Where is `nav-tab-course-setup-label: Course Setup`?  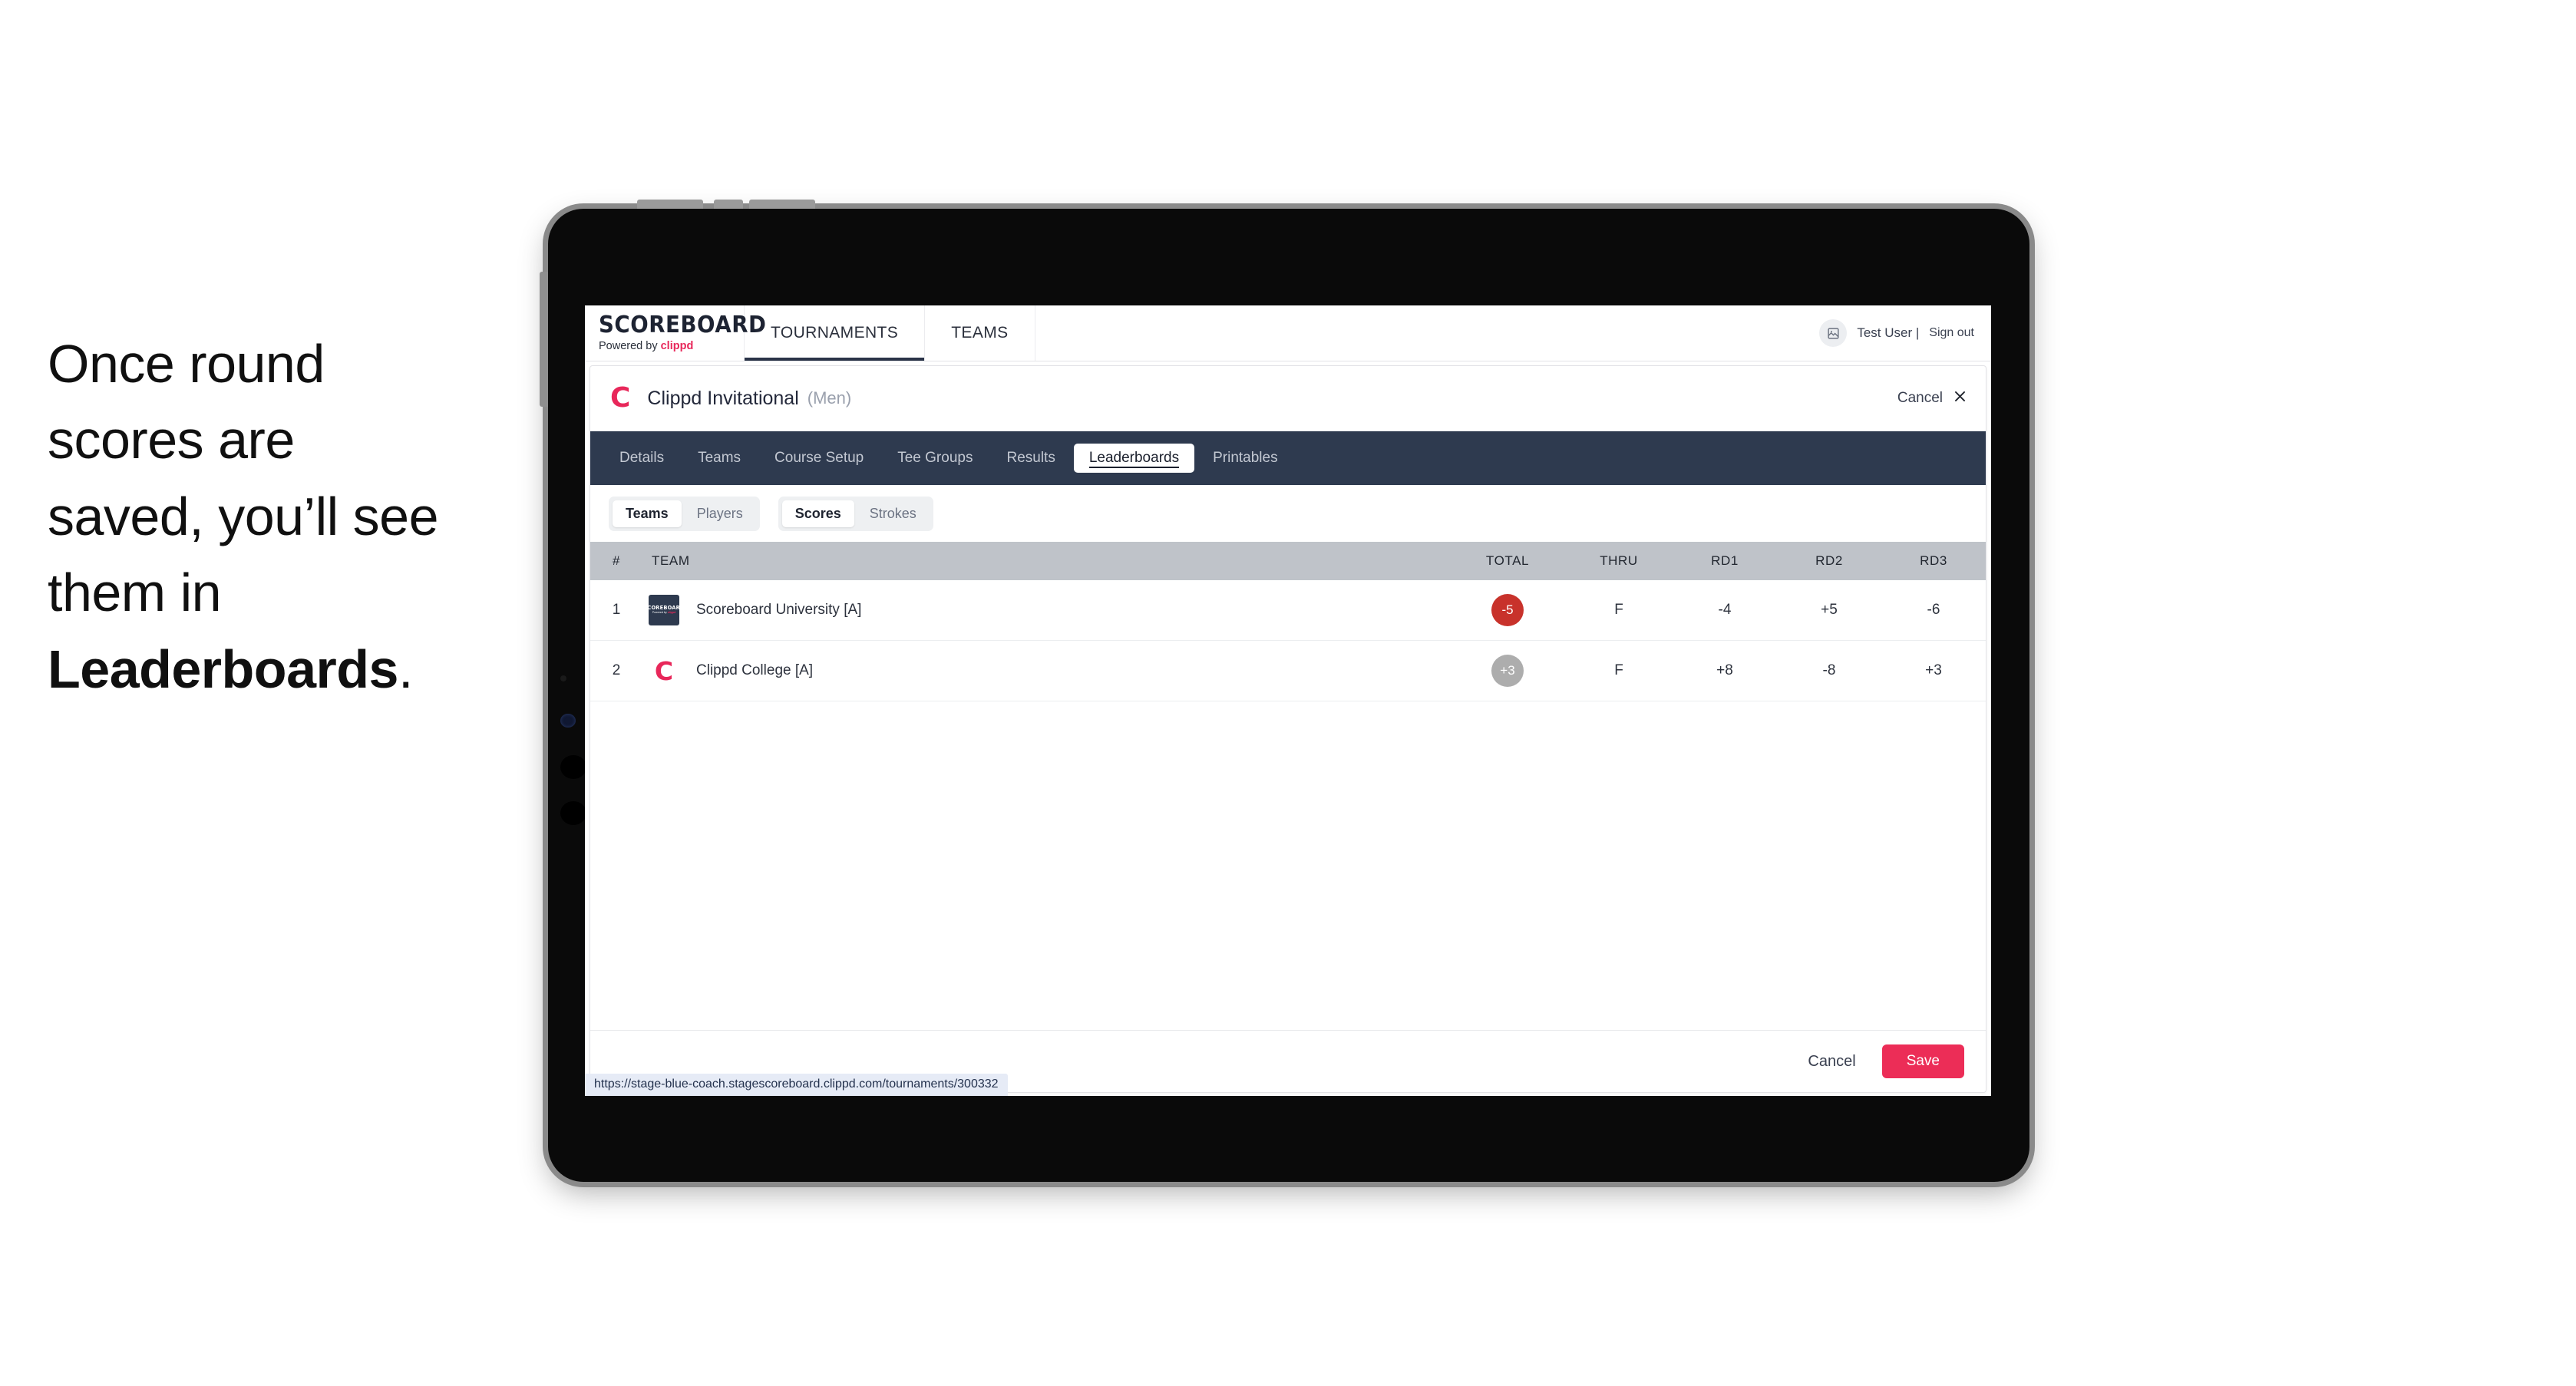 nav-tab-course-setup-label: Course Setup is located at coordinates (819, 458).